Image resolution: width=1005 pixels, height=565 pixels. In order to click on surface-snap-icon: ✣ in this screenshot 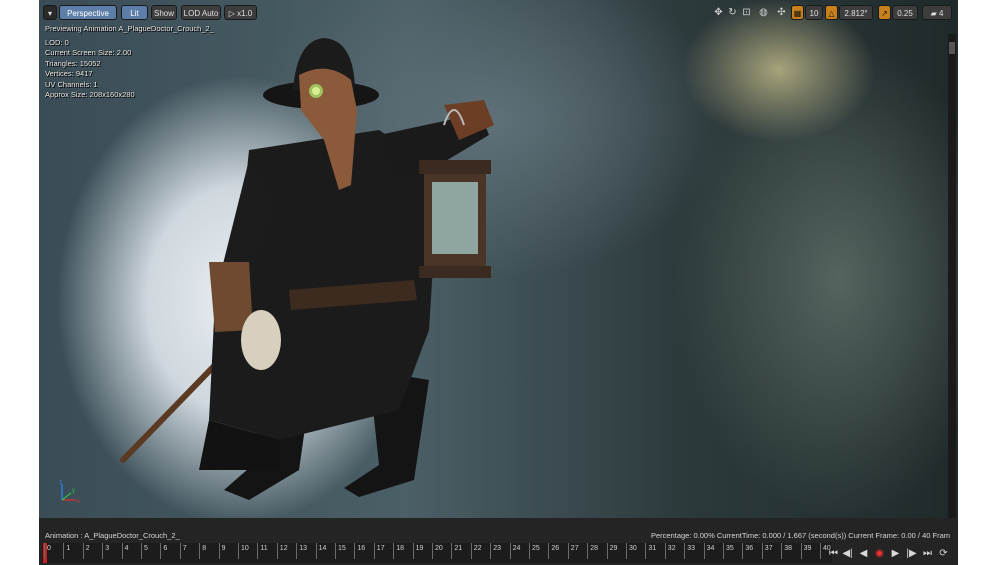, I will do `click(781, 12)`.